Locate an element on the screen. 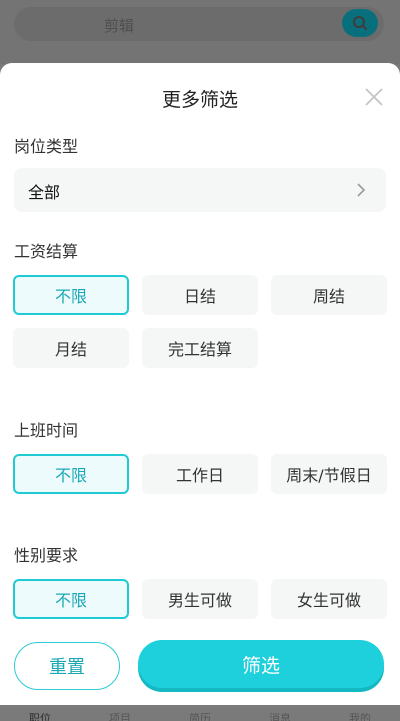  work-time-option-any: 不限 is located at coordinates (71, 474).